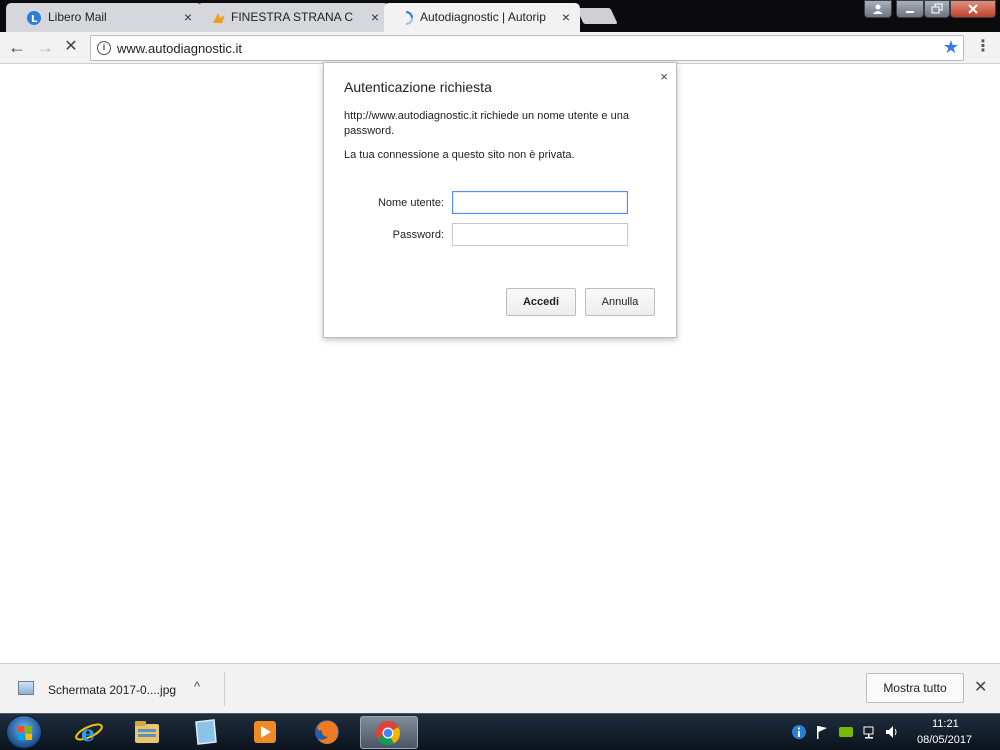  I want to click on windows-taskbar: e 11:21 08/05/2017, so click(500, 731).